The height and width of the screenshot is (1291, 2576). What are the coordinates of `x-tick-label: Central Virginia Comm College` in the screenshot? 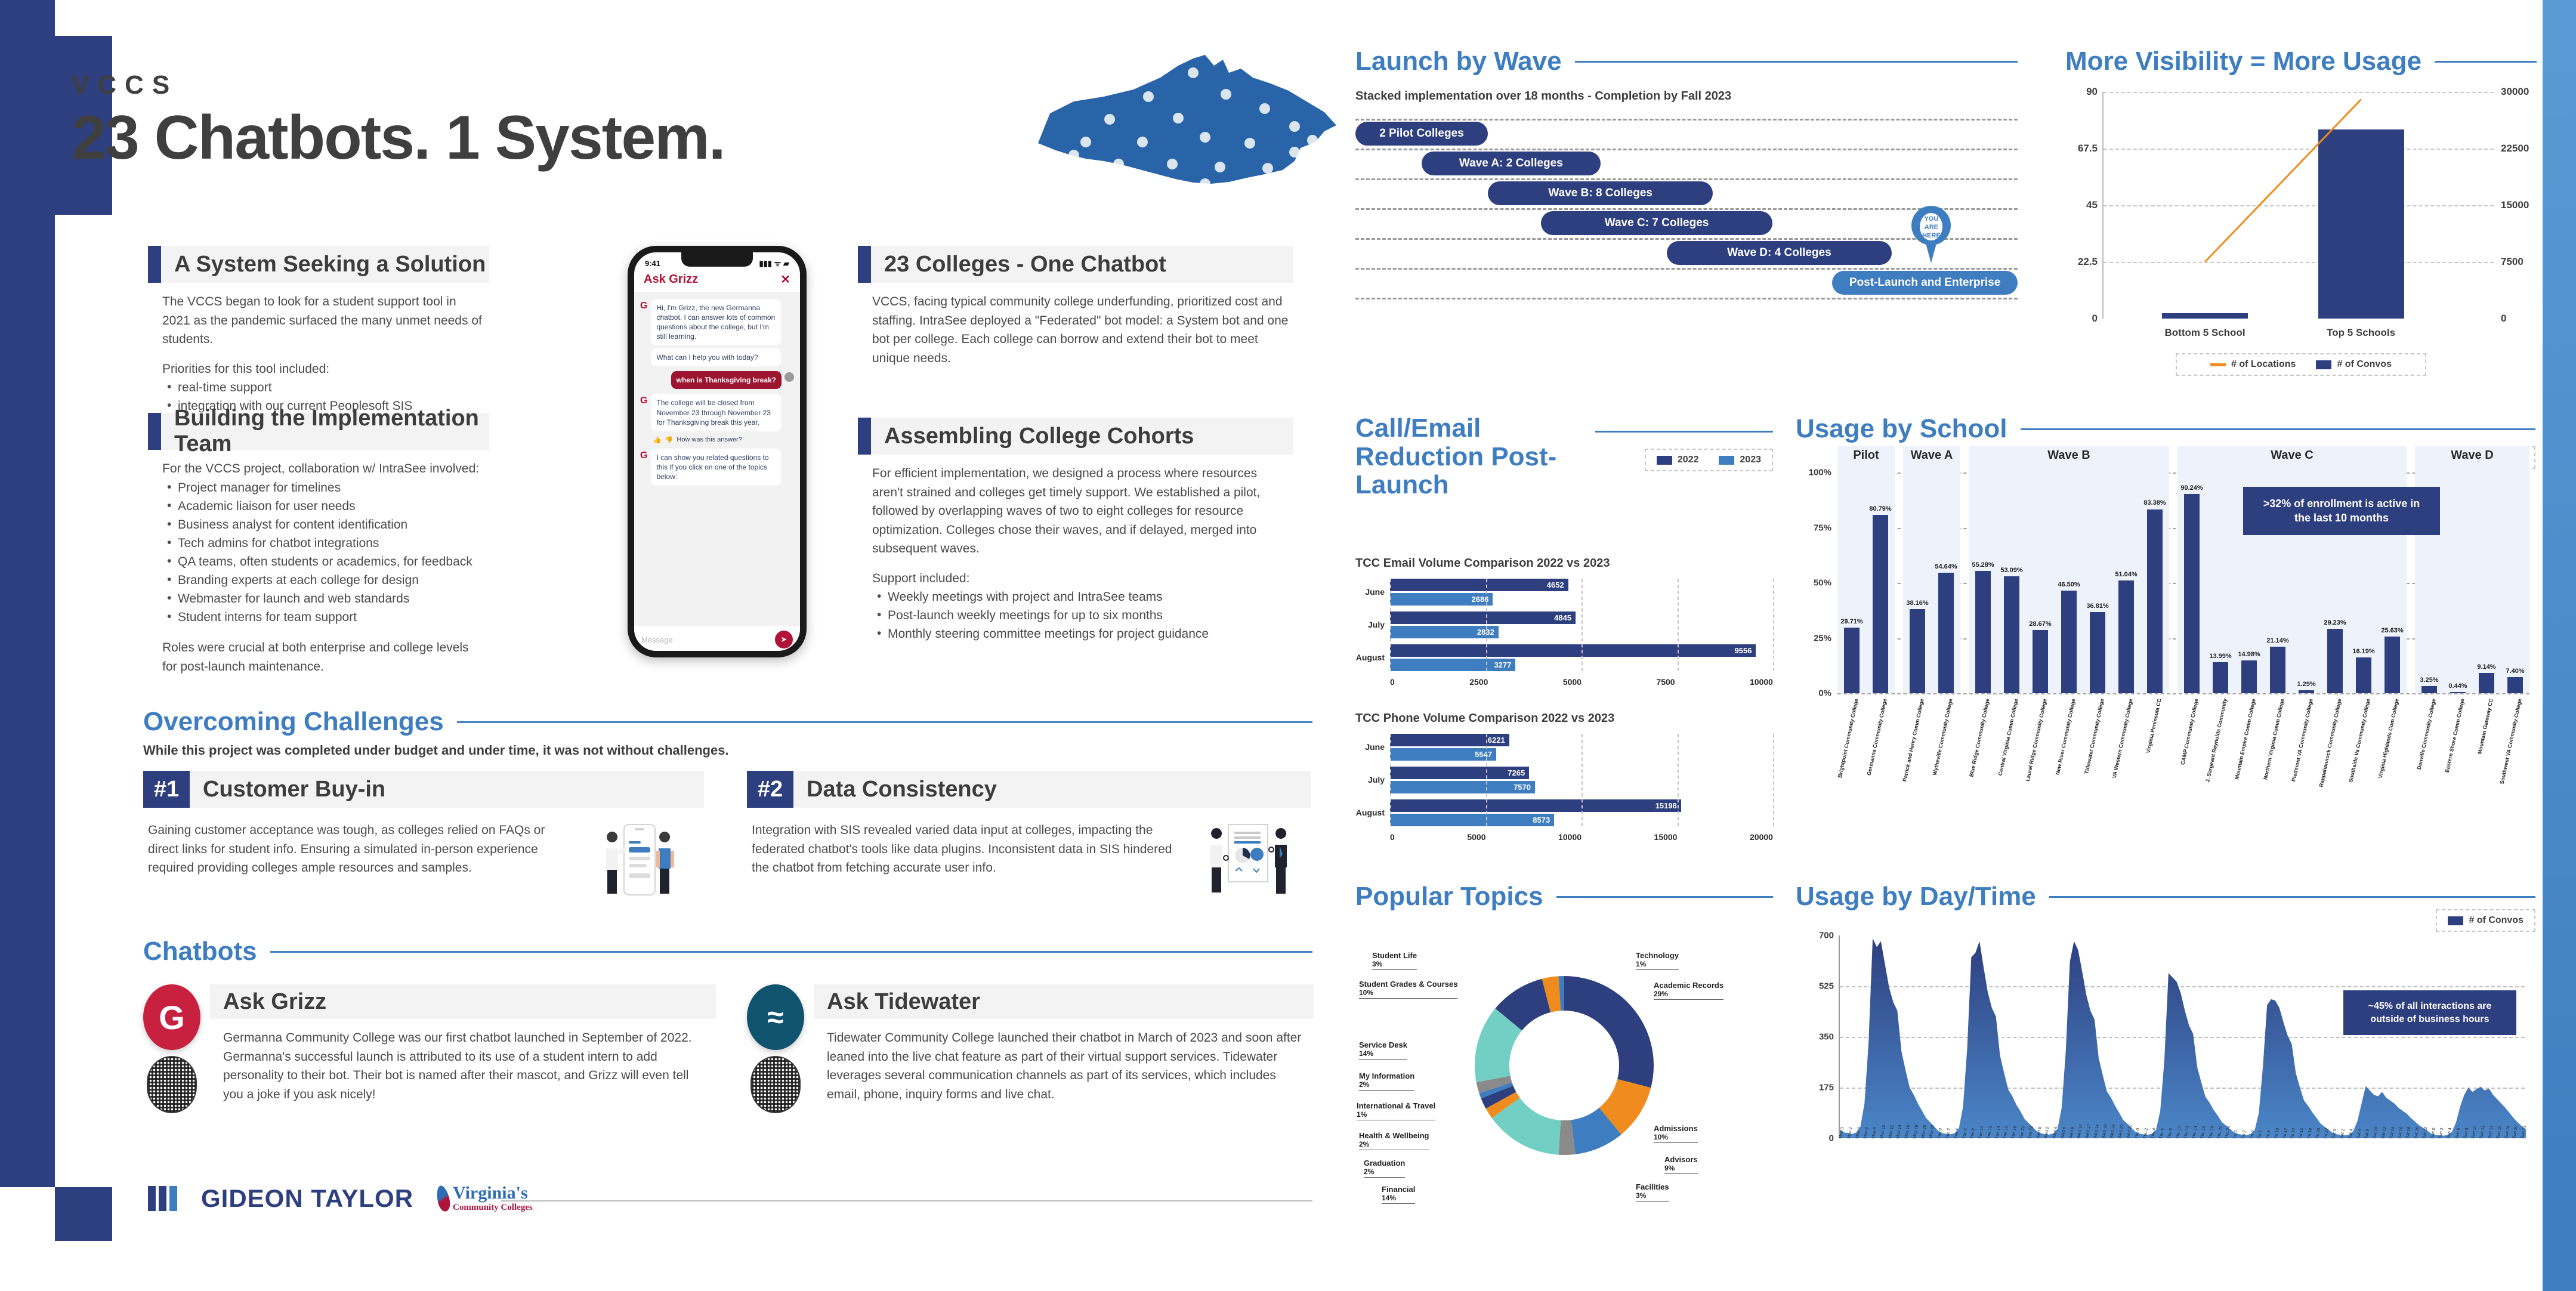 It's located at (2008, 737).